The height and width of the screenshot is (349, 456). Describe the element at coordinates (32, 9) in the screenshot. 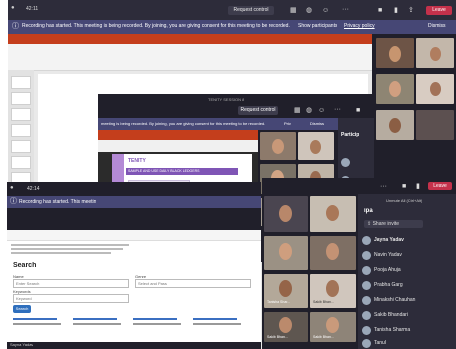

I see `back-timer: 42:11` at that location.